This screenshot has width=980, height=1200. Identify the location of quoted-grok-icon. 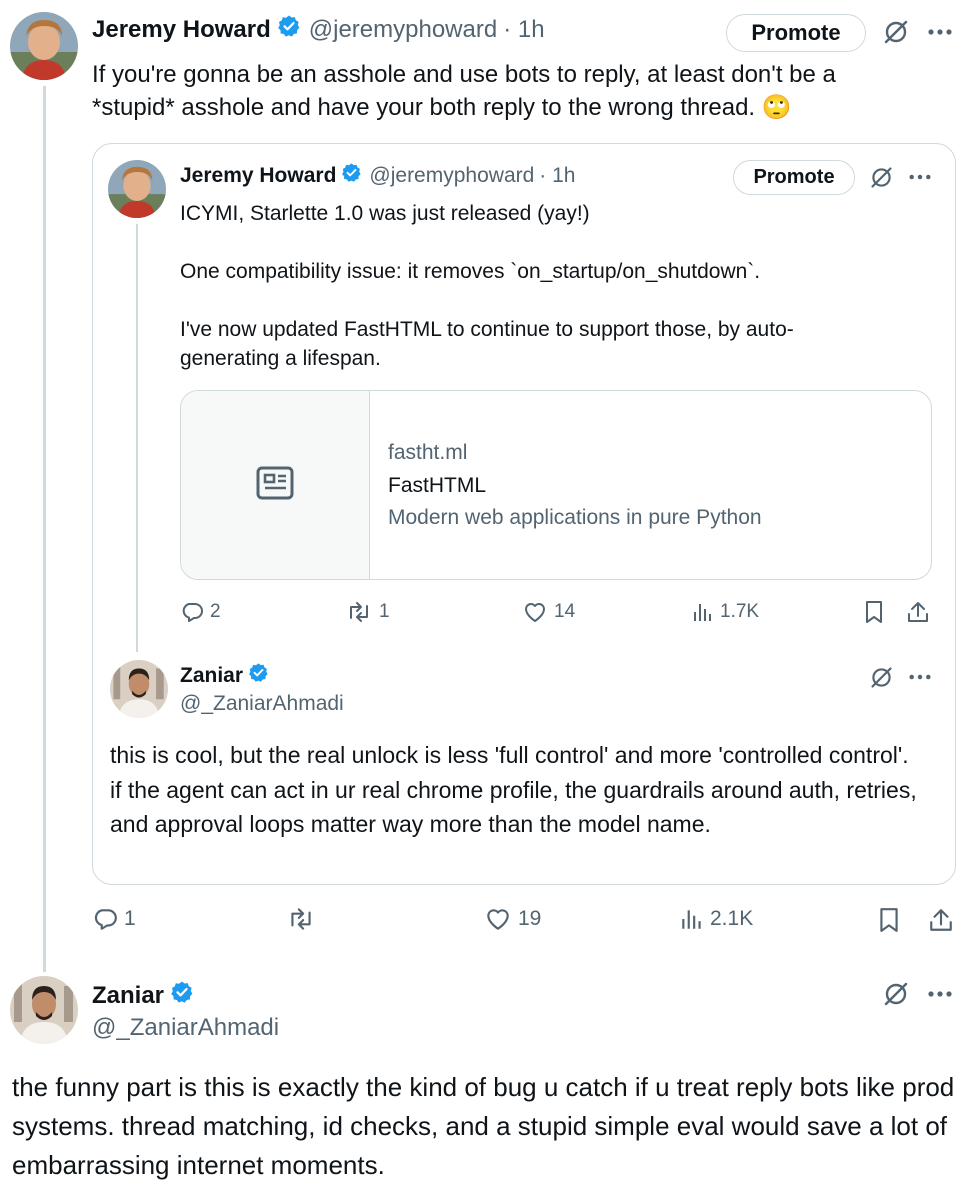
(881, 177).